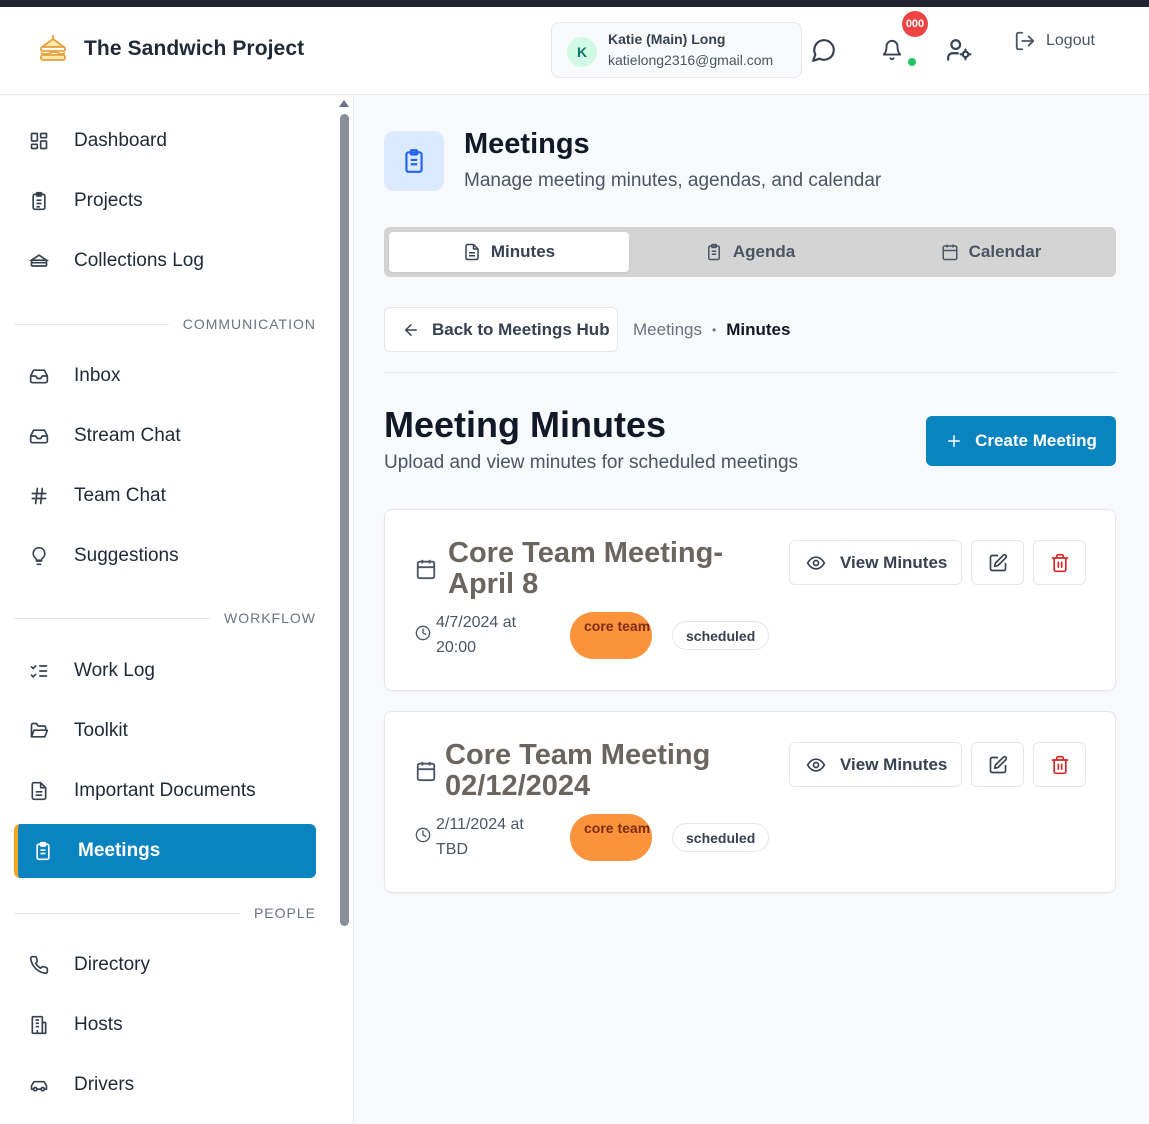  Describe the element at coordinates (39, 671) in the screenshot. I see `list-checks-icon` at that location.